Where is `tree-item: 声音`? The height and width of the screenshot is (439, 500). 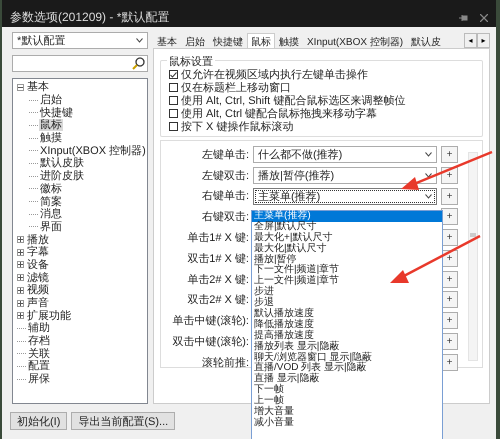 tree-item: 声音 is located at coordinates (38, 303).